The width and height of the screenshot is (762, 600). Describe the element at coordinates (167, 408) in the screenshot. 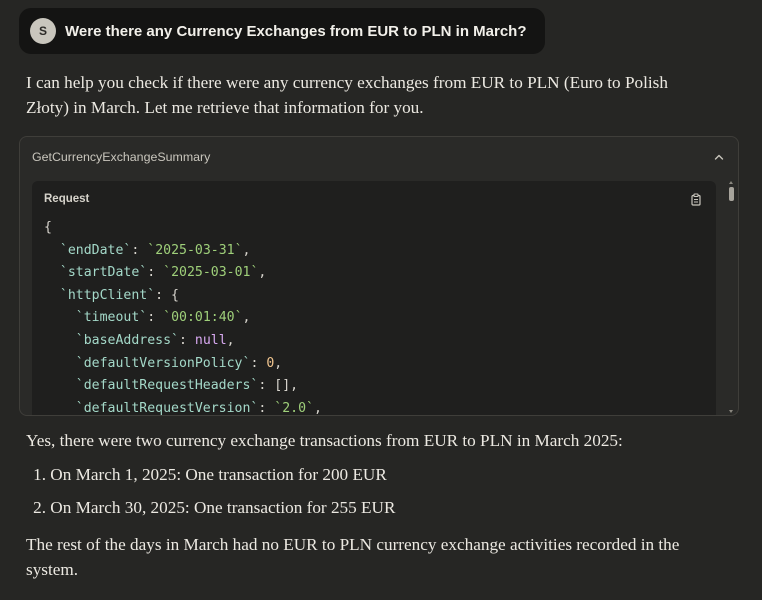

I see `code-key: `defaultRequestVersion`` at that location.